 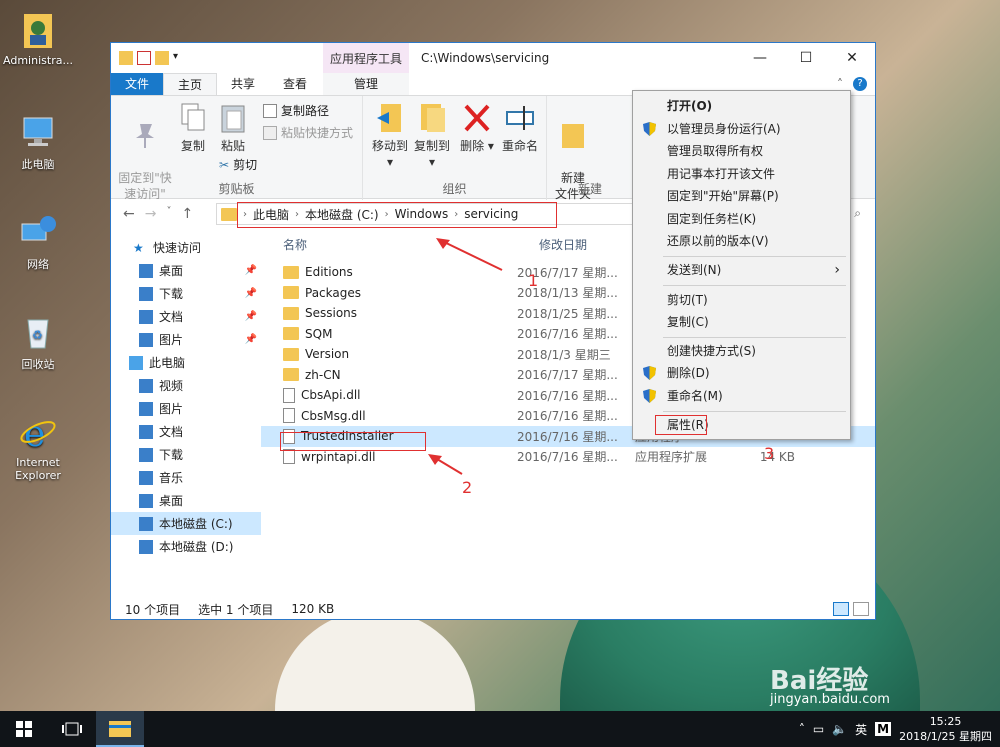 What do you see at coordinates (186, 431) in the screenshot?
I see `nav-item: 文档` at bounding box center [186, 431].